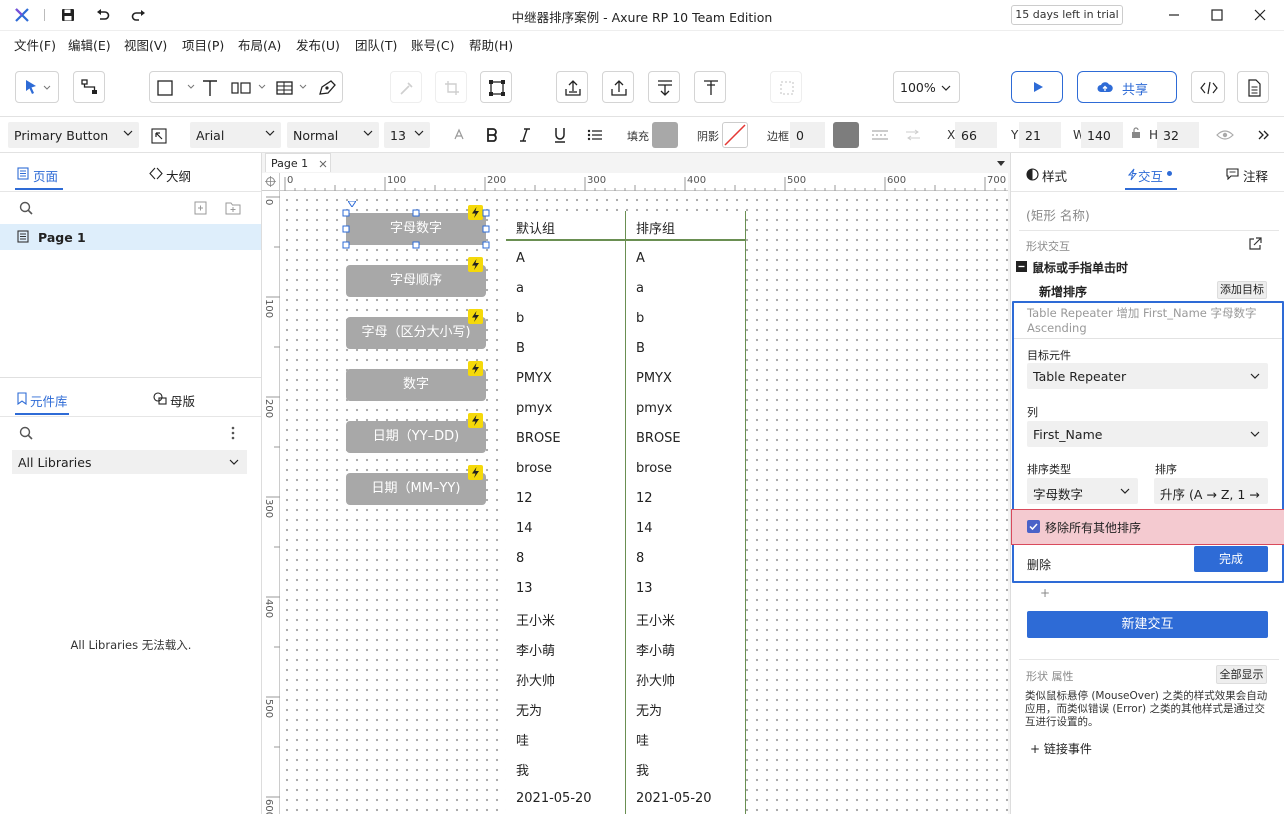  Describe the element at coordinates (203, 44) in the screenshot. I see `menu-project: 项目(P)` at that location.